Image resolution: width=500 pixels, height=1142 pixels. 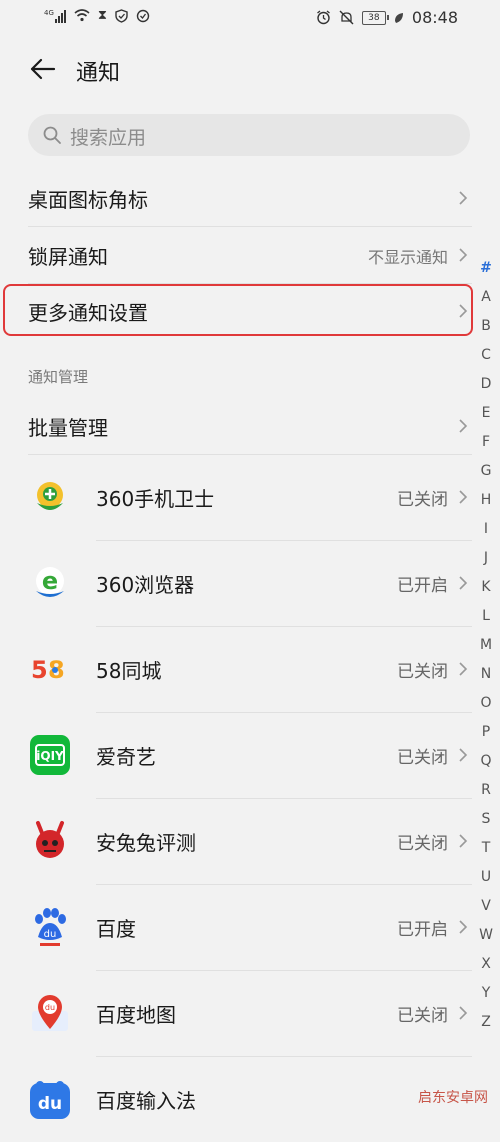 What do you see at coordinates (146, 843) in the screenshot?
I see `app-name: 安兔兔评测` at bounding box center [146, 843].